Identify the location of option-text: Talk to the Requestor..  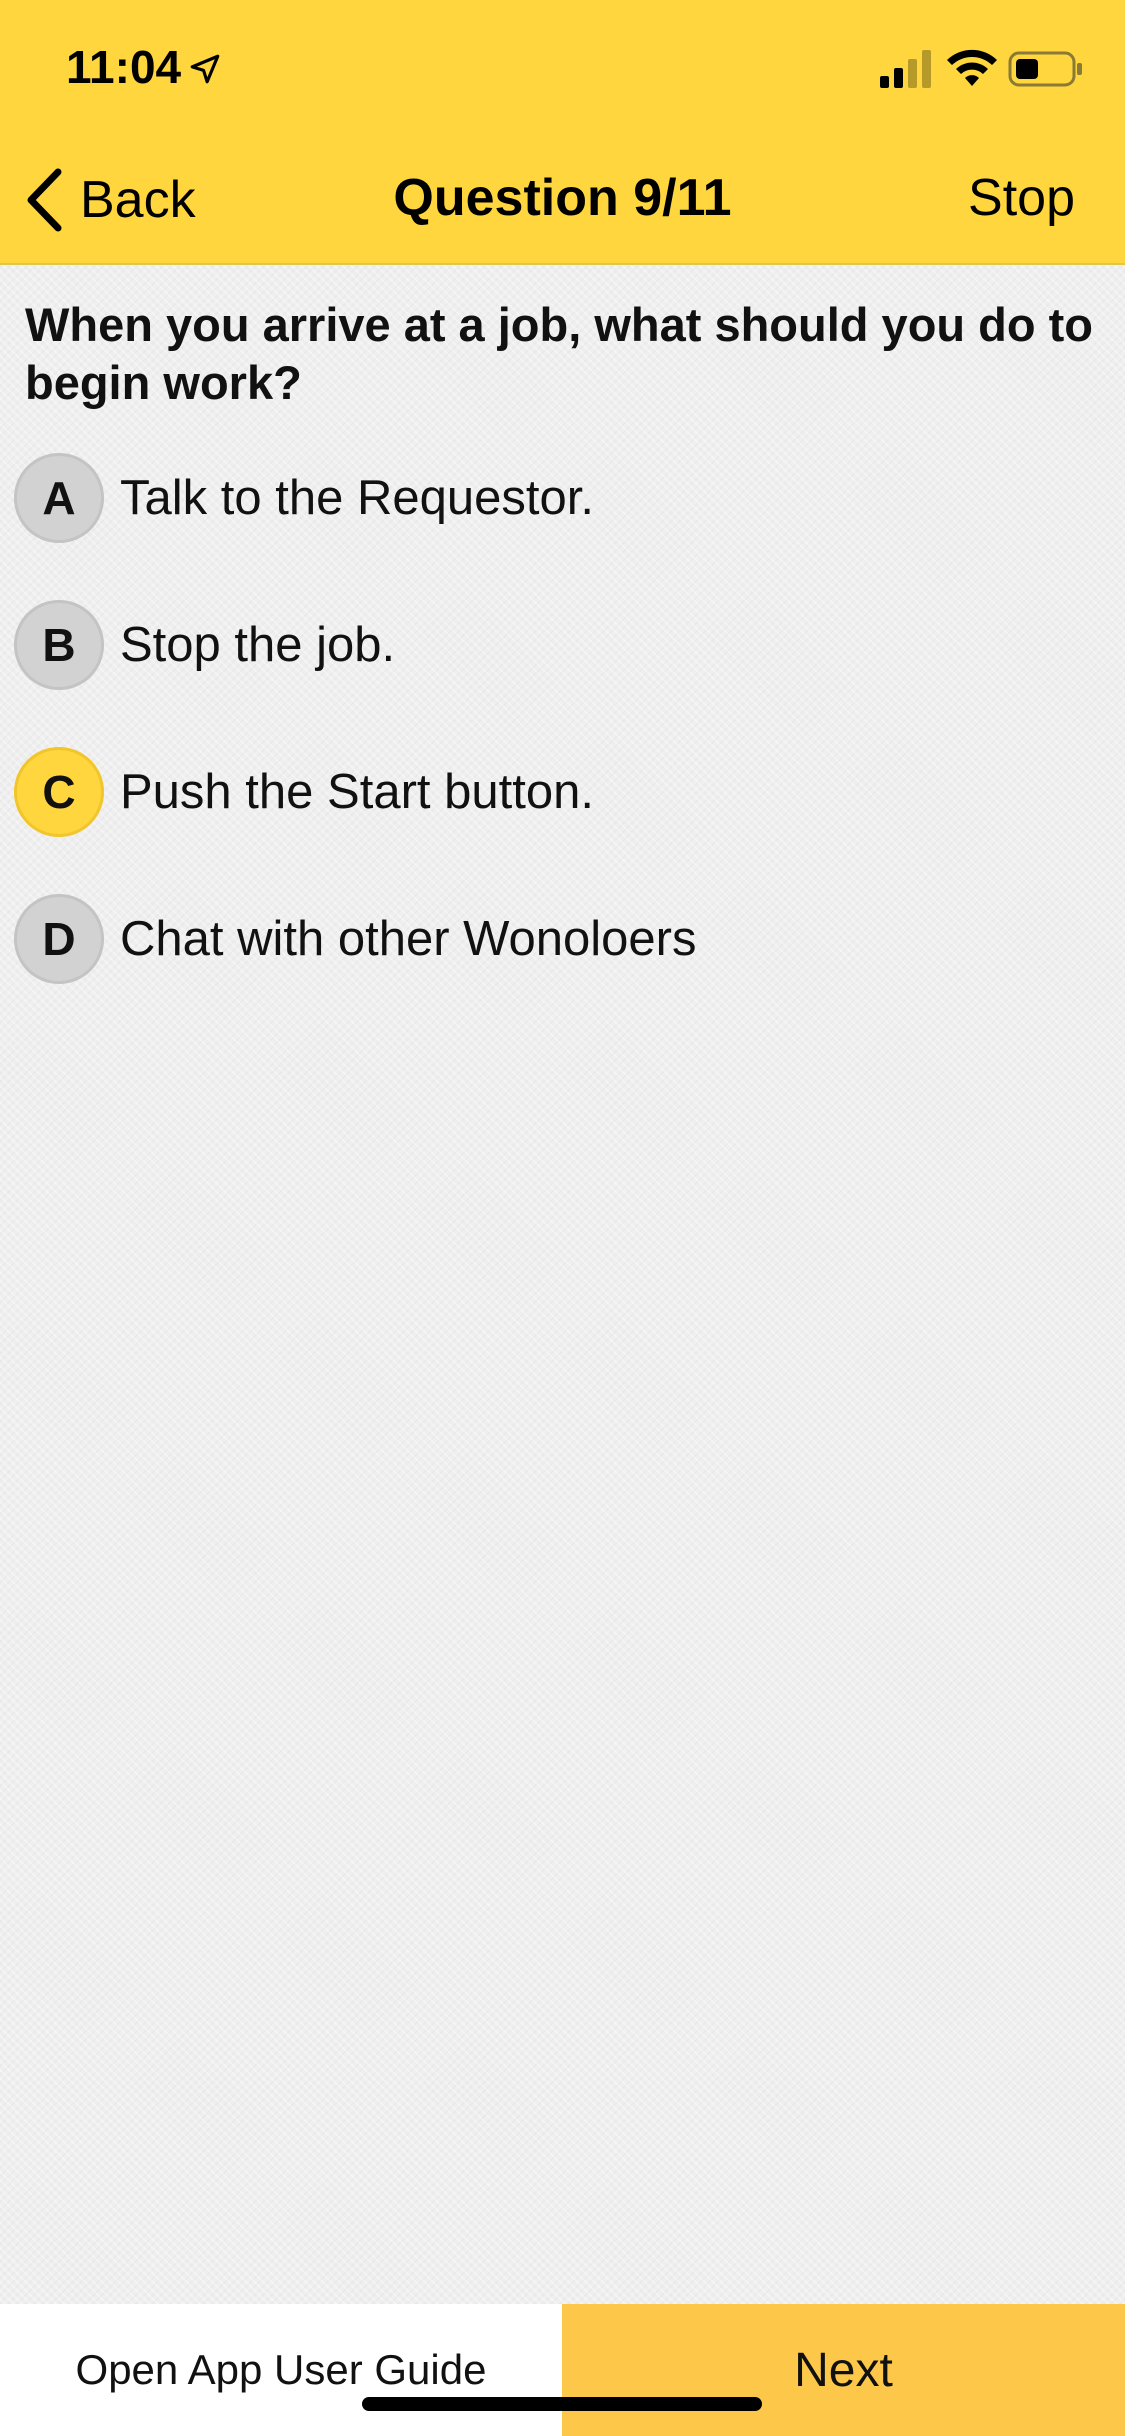
(357, 498).